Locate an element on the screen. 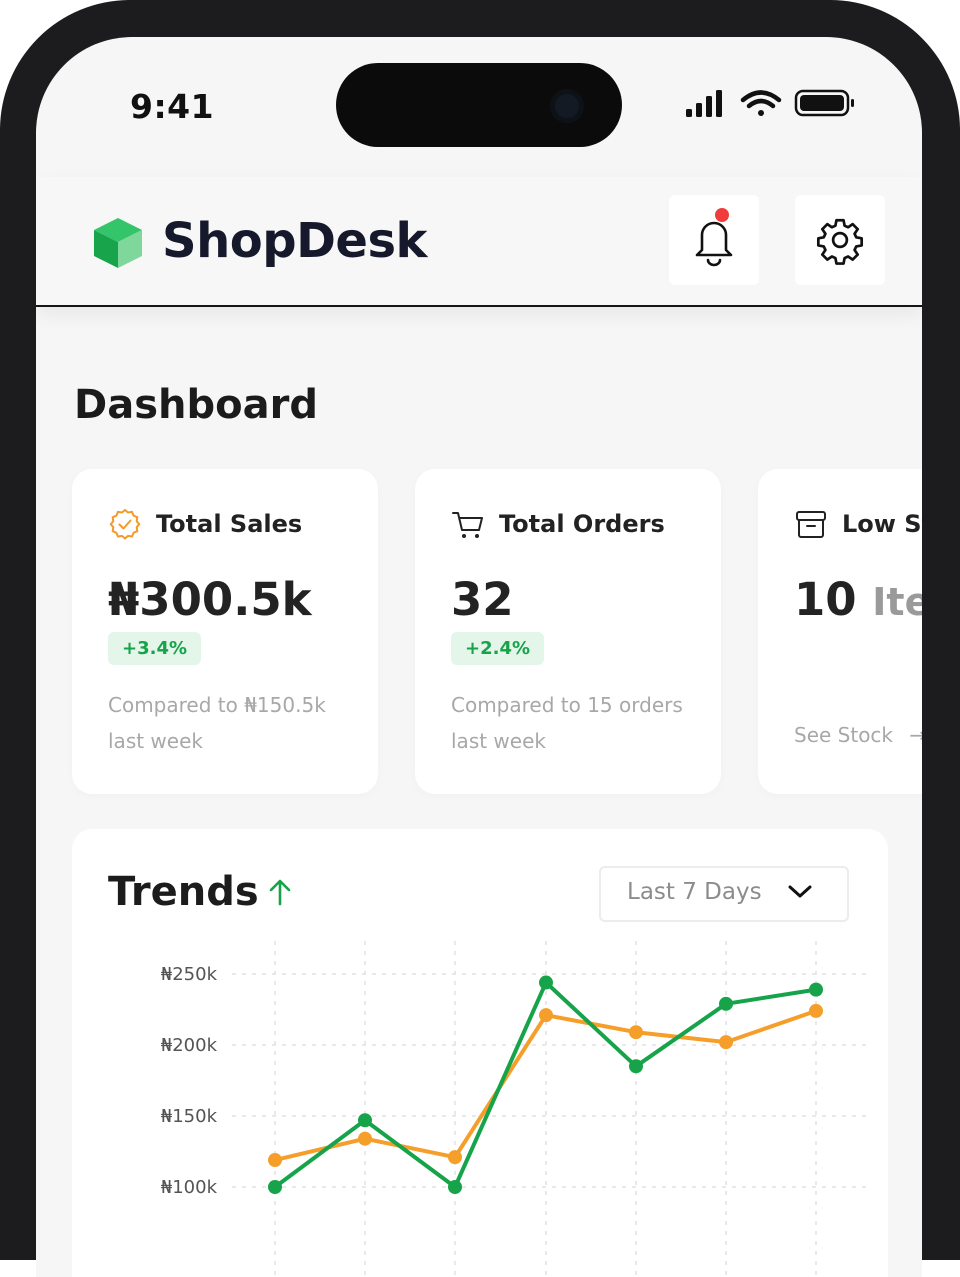 This screenshot has width=960, height=1277. cart-icon is located at coordinates (467, 525).